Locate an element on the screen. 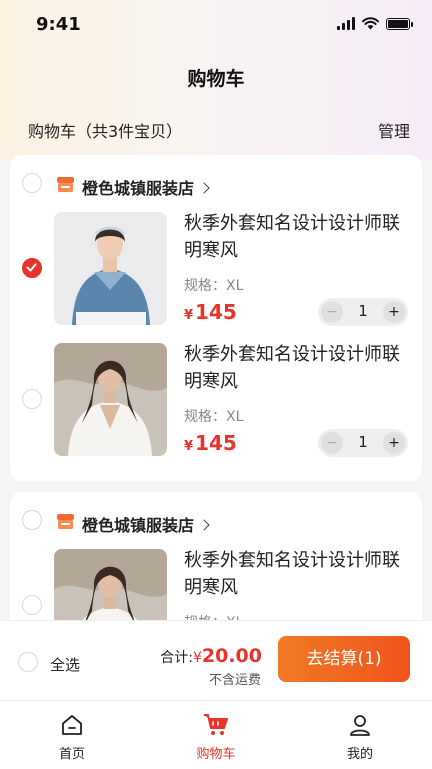  total-price: 合计:¥20.00 is located at coordinates (211, 656).